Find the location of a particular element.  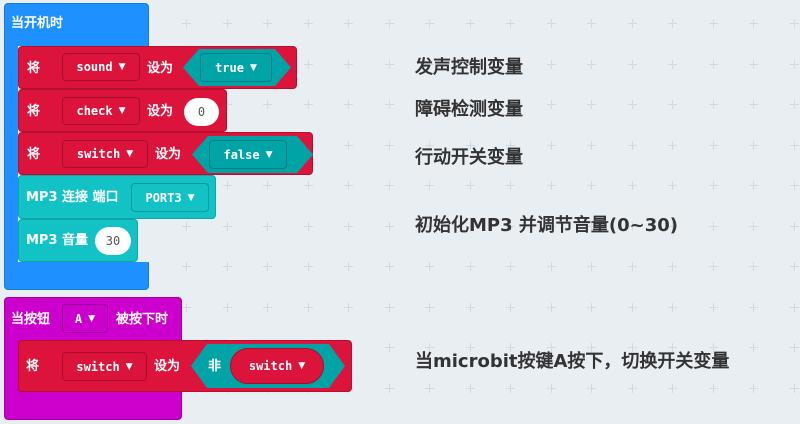

dropdown-value: sound is located at coordinates (94, 67).